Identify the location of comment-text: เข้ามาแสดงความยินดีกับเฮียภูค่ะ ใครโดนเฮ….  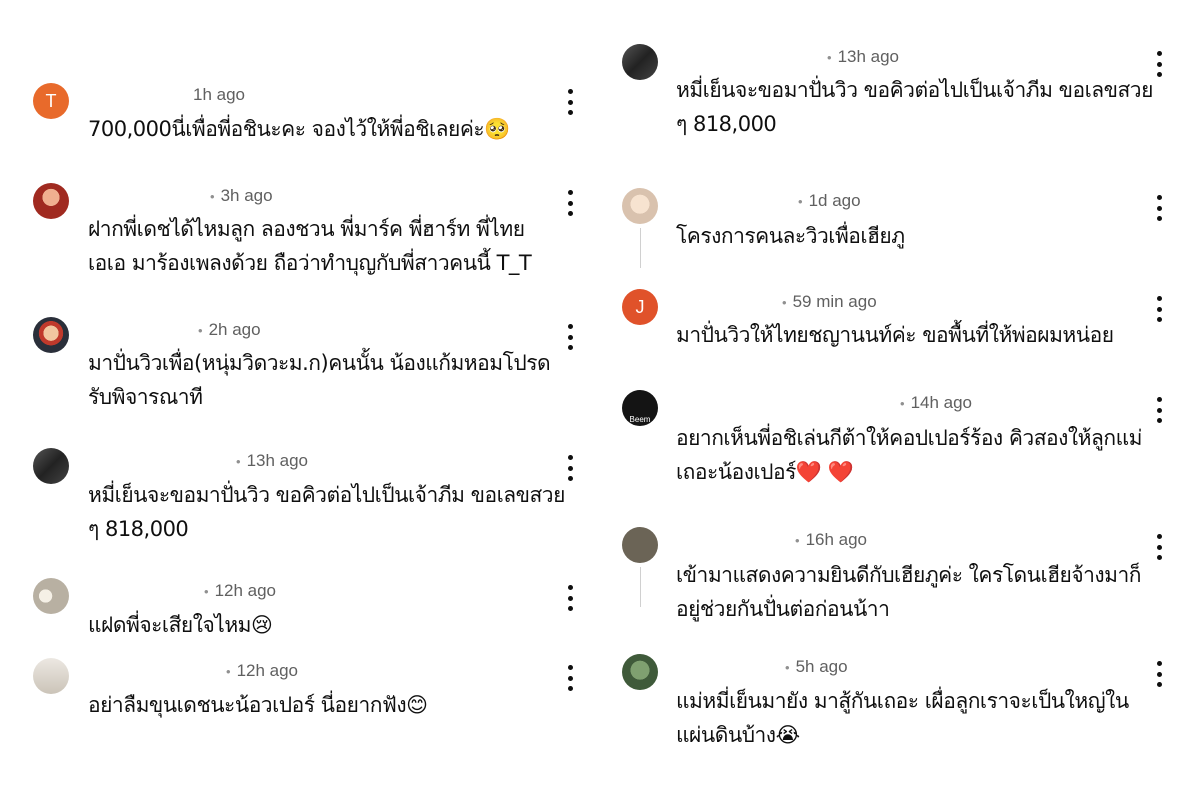
(909, 592).